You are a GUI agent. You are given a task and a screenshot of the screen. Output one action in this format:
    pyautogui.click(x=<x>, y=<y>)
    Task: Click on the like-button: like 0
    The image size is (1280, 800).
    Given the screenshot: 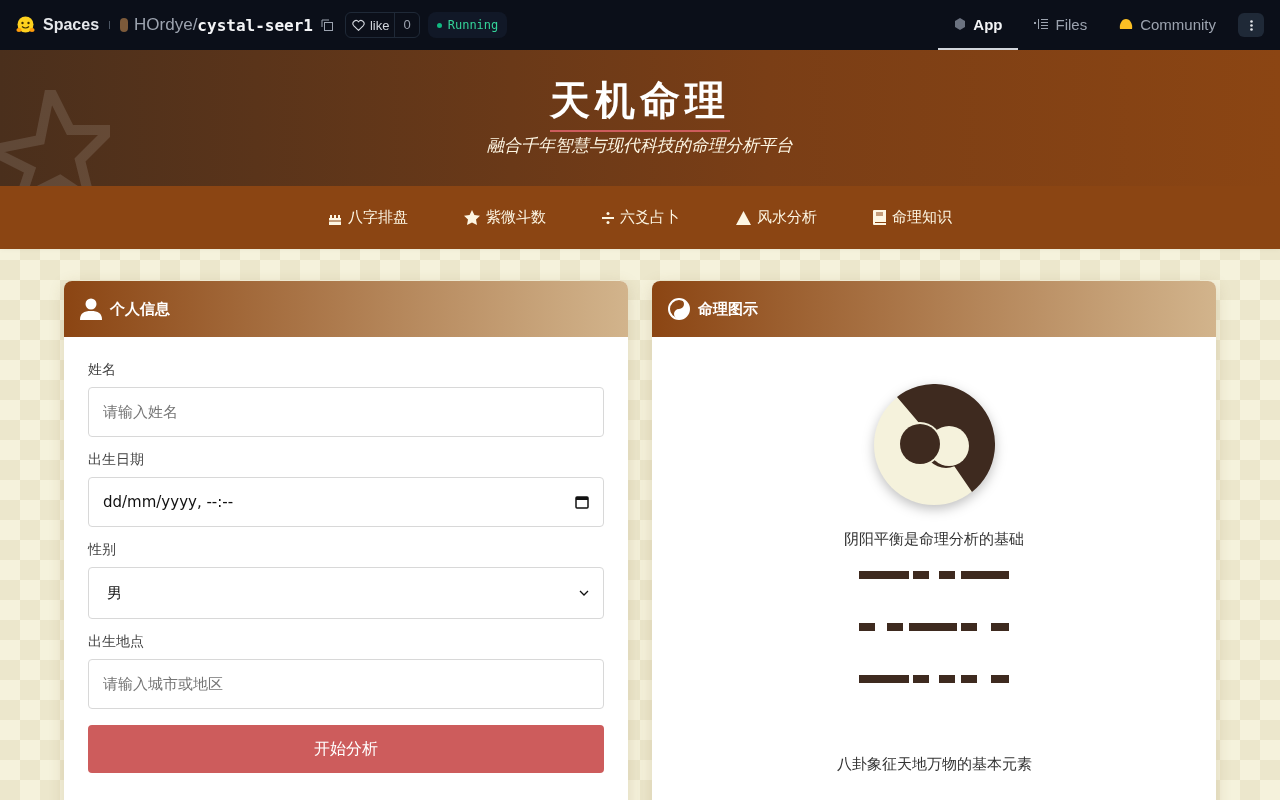 What is the action you would take?
    pyautogui.click(x=382, y=25)
    